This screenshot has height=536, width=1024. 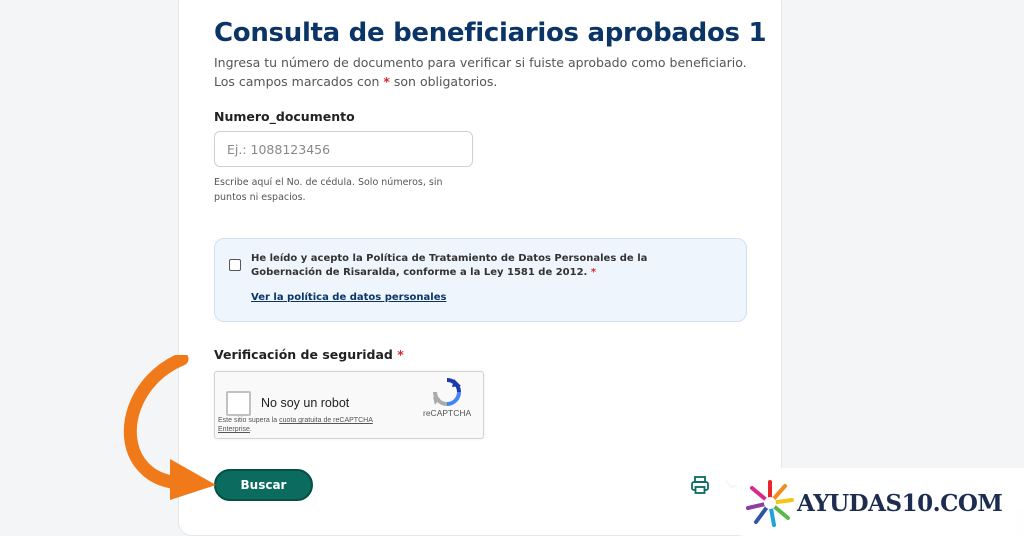 I want to click on printer-icon, so click(x=700, y=485).